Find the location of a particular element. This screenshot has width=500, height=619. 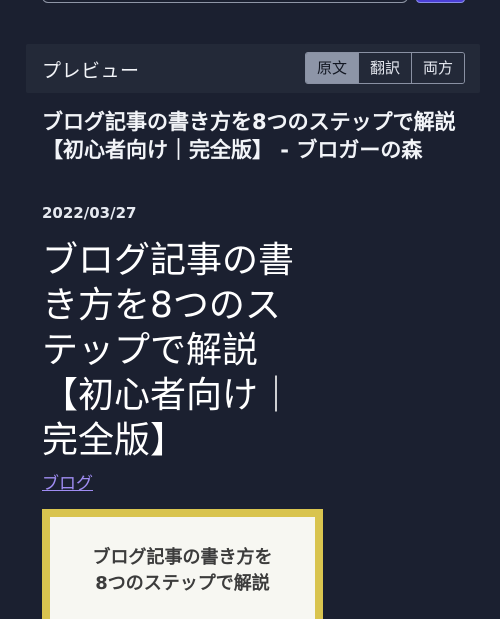

category-link: ブログ is located at coordinates (67, 481).